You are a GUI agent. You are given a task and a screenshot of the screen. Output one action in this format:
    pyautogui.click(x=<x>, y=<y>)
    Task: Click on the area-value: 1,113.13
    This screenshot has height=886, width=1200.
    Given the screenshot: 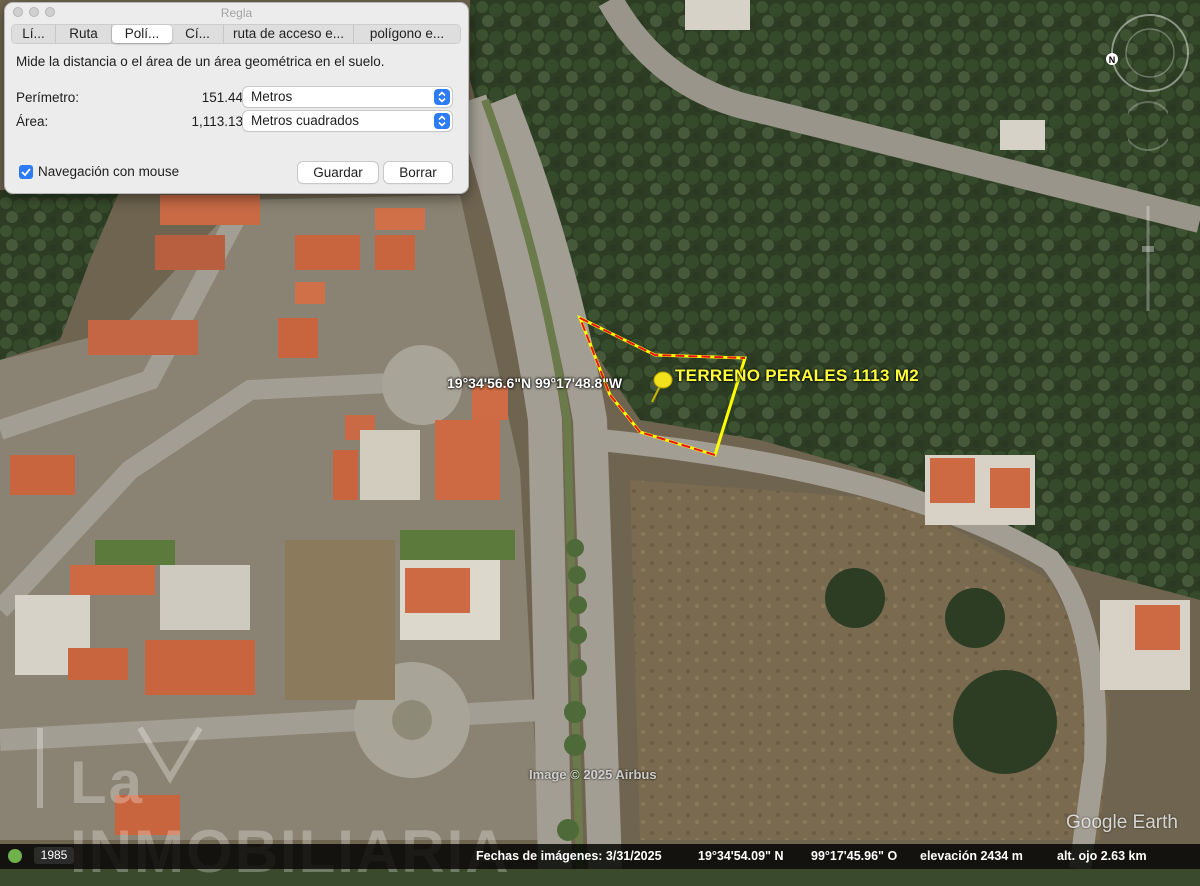 What is the action you would take?
    pyautogui.click(x=217, y=121)
    